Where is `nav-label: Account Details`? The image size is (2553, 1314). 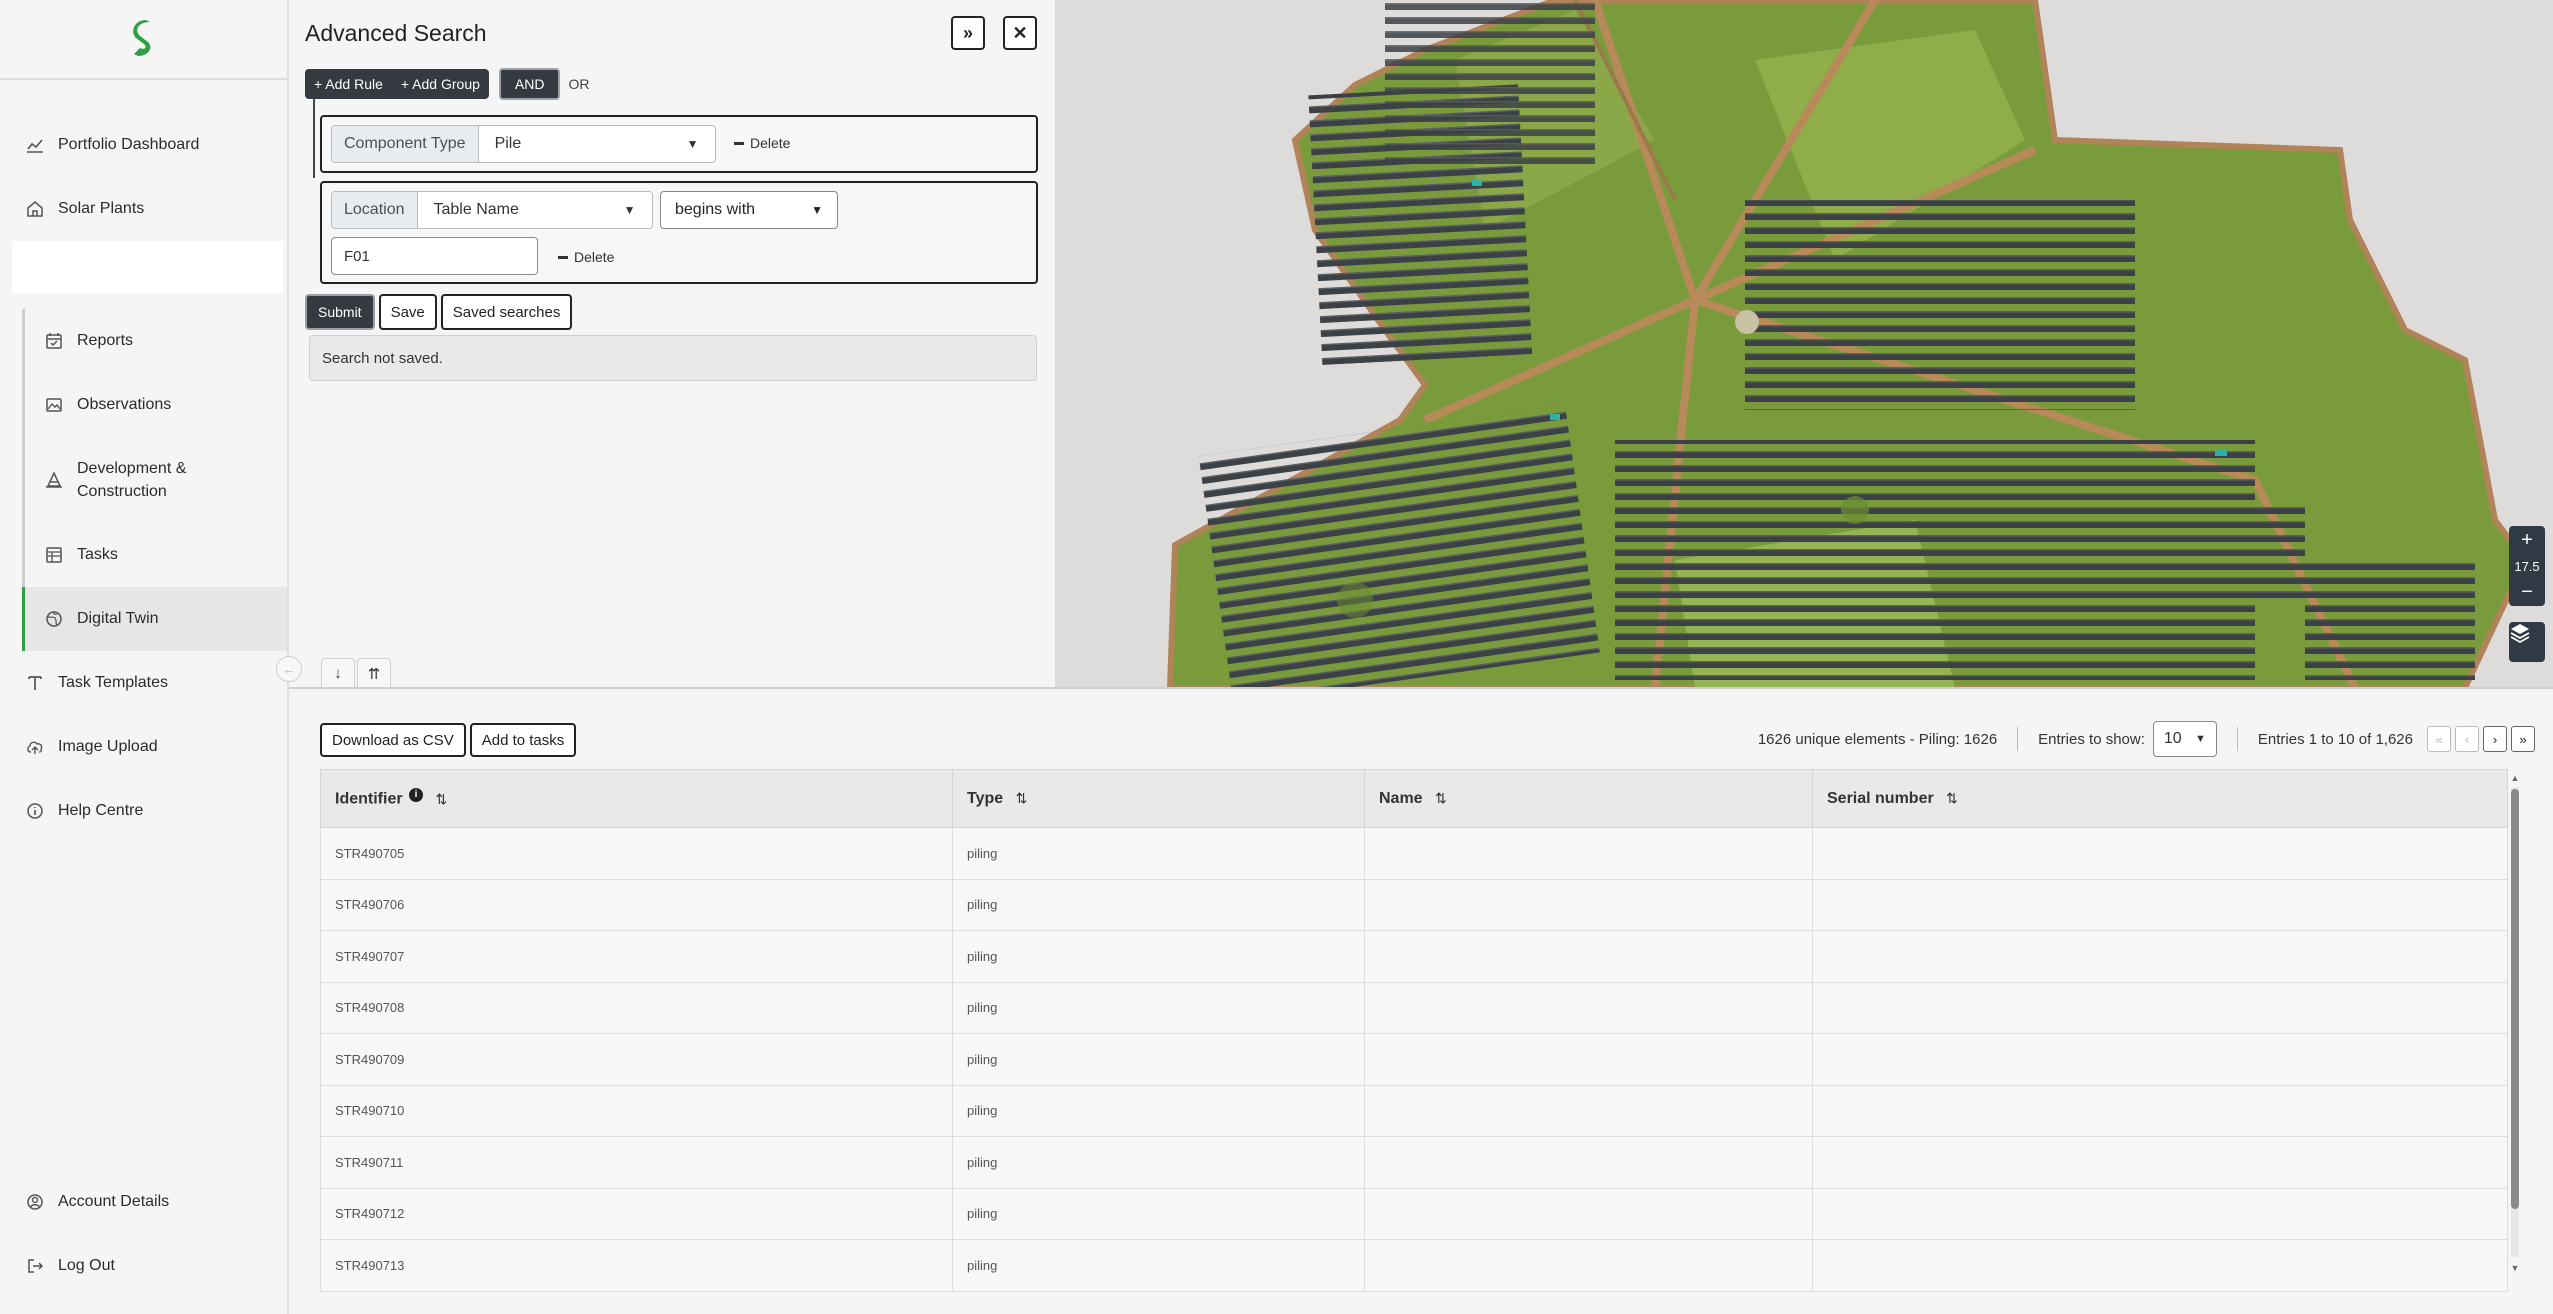 nav-label: Account Details is located at coordinates (114, 1201).